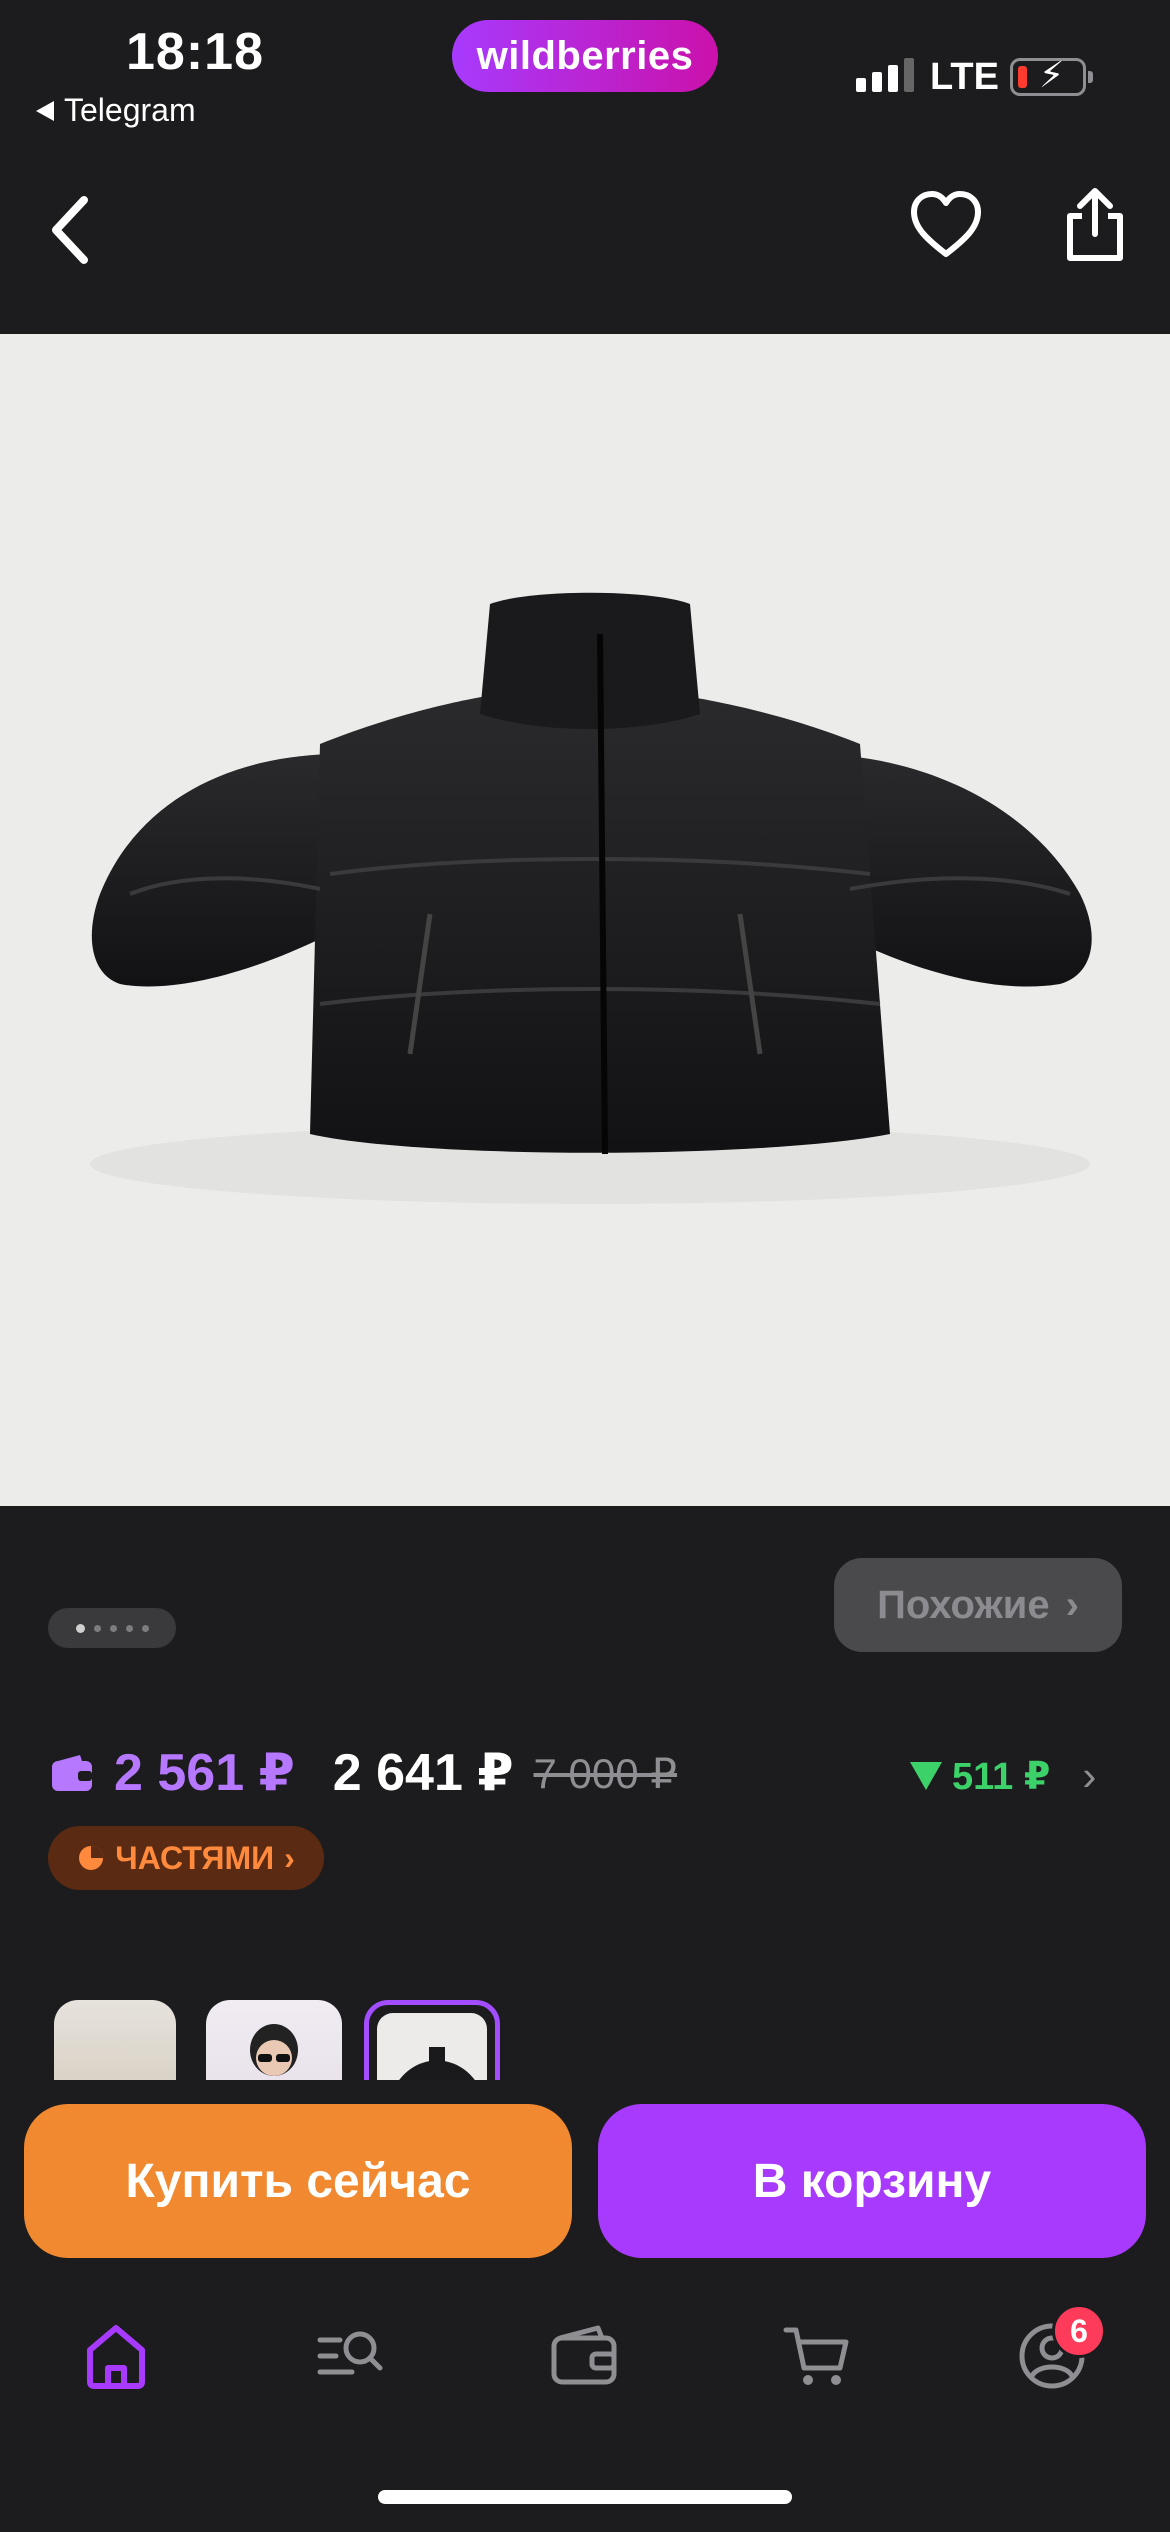 This screenshot has height=2532, width=1170. I want to click on wildberries-logo: wildberries, so click(585, 56).